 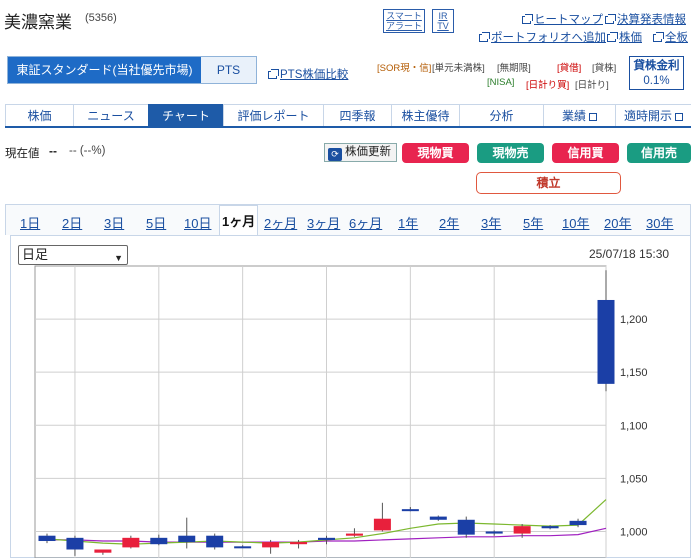 I want to click on tab-shikiho: 四季報, so click(x=357, y=115).